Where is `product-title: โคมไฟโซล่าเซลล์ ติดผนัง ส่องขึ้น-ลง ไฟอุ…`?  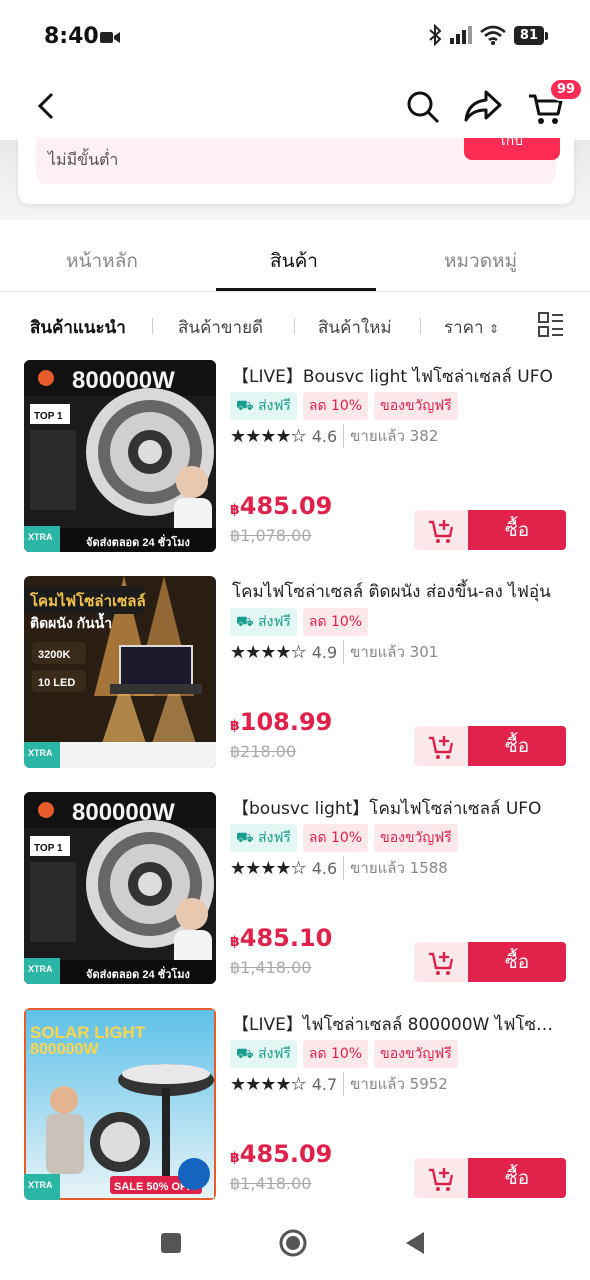
product-title: โคมไฟโซล่าเซลล์ ติดผนัง ส่องขึ้น-ลง ไฟอุ… is located at coordinates (397, 591).